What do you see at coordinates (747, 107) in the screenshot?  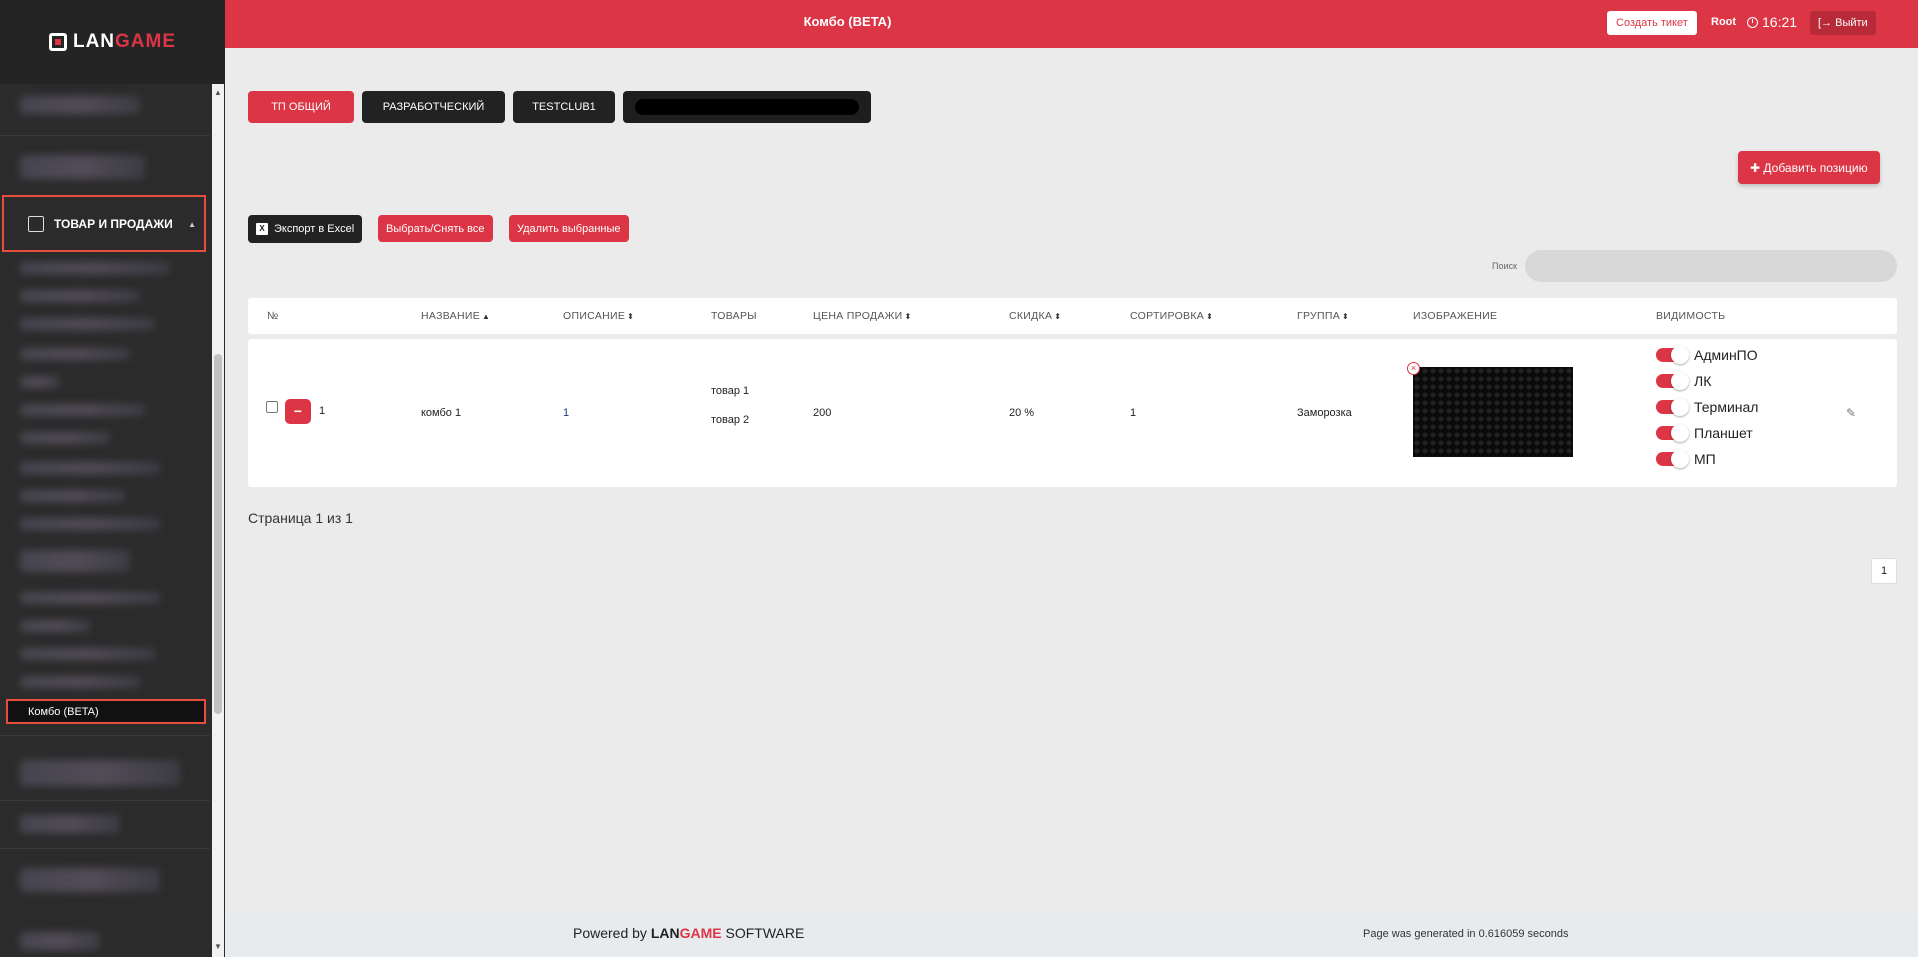 I see `tab-redacted` at bounding box center [747, 107].